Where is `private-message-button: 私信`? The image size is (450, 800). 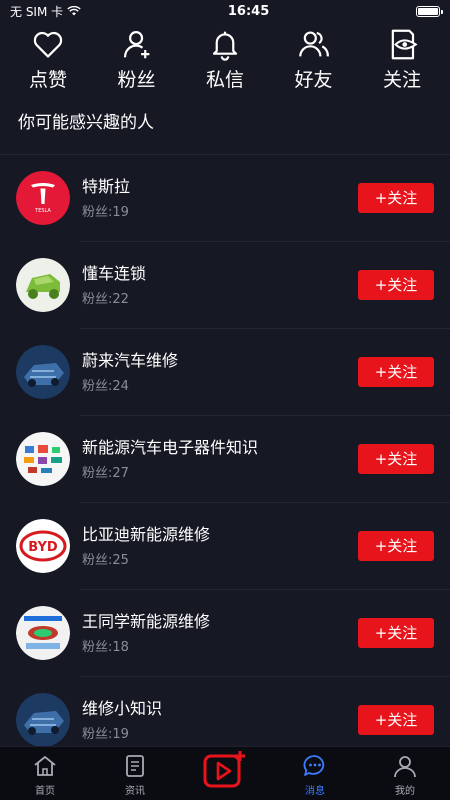
private-message-button: 私信 is located at coordinates (225, 60).